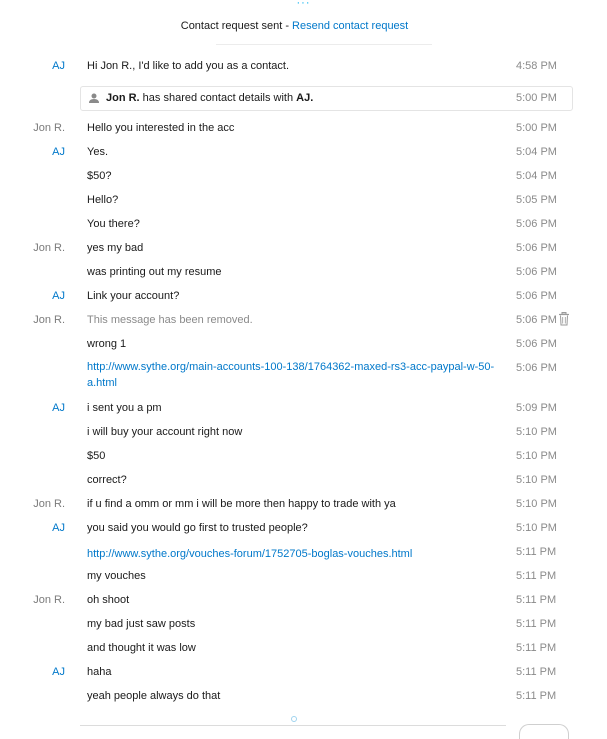 This screenshot has height=739, width=607. Describe the element at coordinates (165, 432) in the screenshot. I see `message-text: i will buy your account right now` at that location.